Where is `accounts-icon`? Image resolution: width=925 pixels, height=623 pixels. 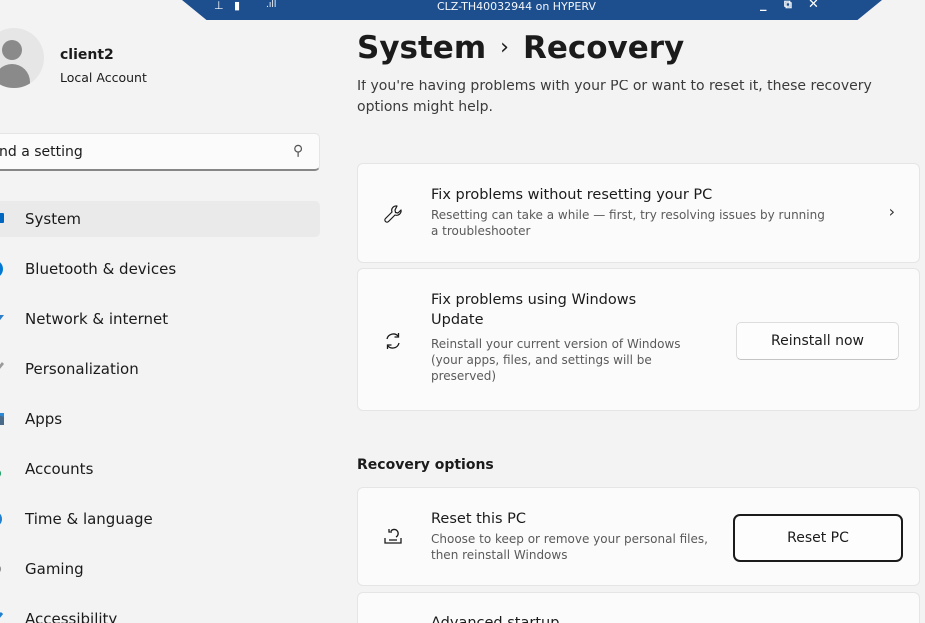 accounts-icon is located at coordinates (2, 469).